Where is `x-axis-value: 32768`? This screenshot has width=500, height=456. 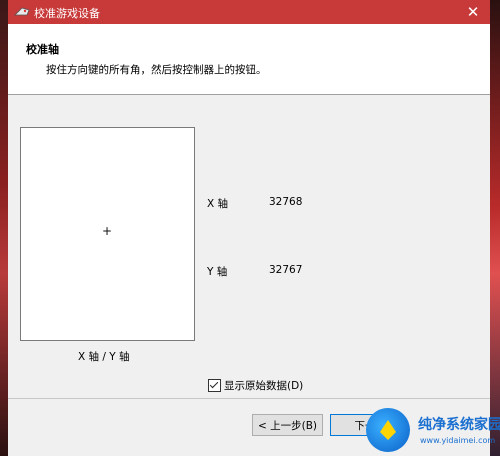
x-axis-value: 32768 is located at coordinates (286, 202).